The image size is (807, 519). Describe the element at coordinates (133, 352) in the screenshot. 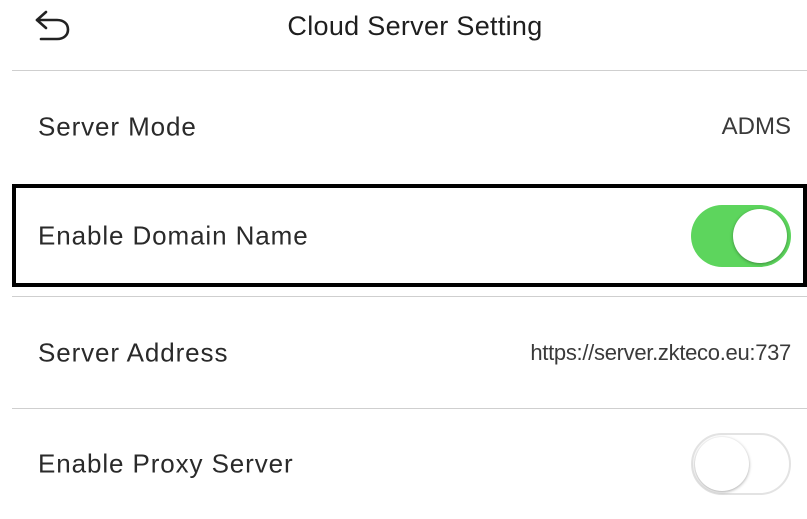

I see `server-address-label: Server Address` at that location.